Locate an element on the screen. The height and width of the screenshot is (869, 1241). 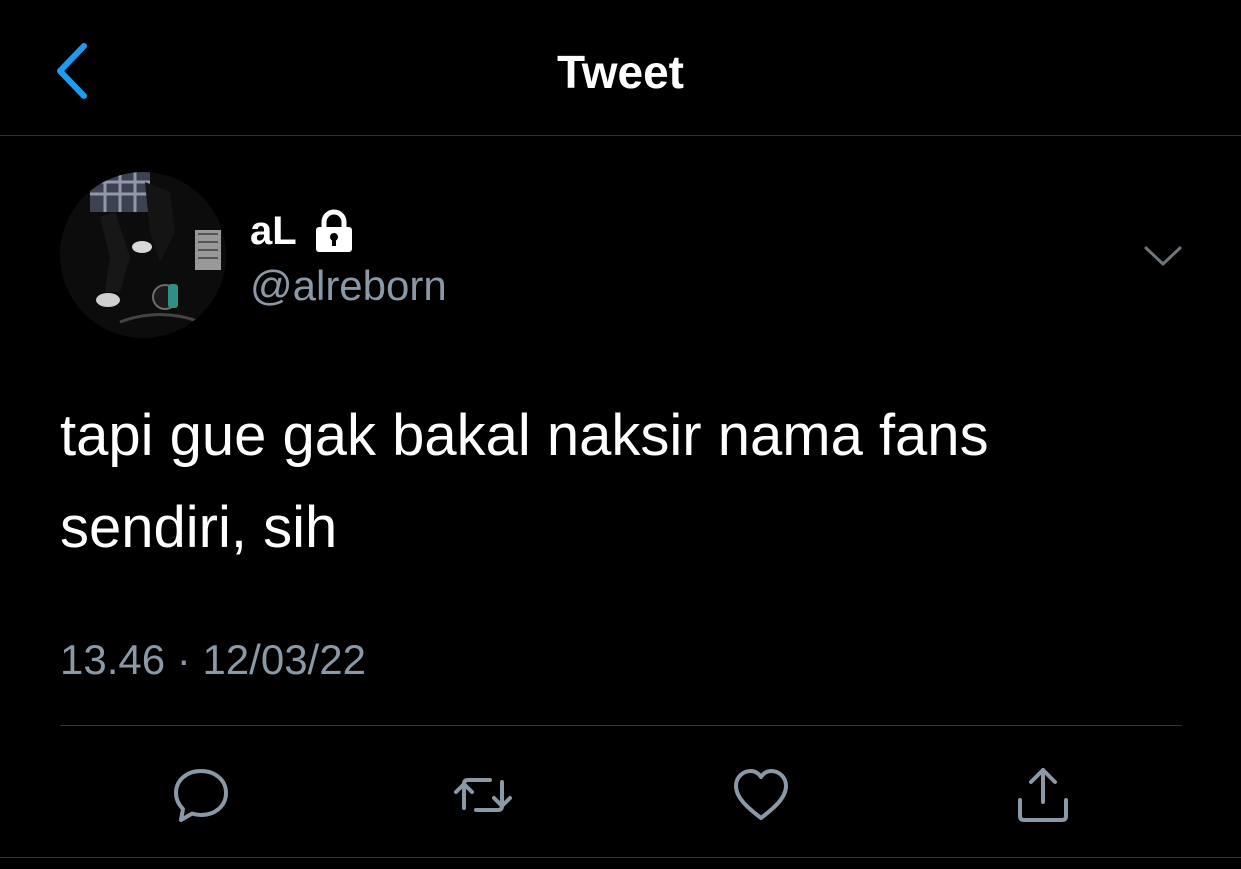
share-button is located at coordinates (1043, 795).